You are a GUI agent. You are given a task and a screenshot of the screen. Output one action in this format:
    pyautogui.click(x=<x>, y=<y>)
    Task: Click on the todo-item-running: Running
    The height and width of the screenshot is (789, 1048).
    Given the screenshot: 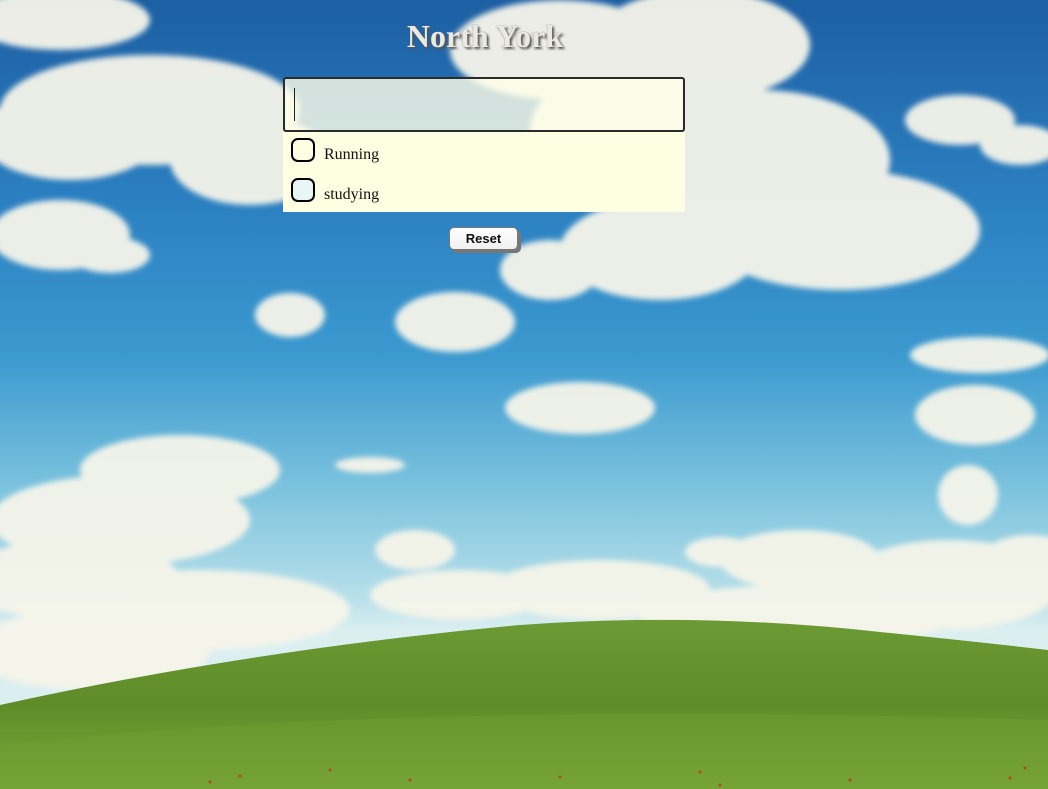 What is the action you would take?
    pyautogui.click(x=484, y=152)
    